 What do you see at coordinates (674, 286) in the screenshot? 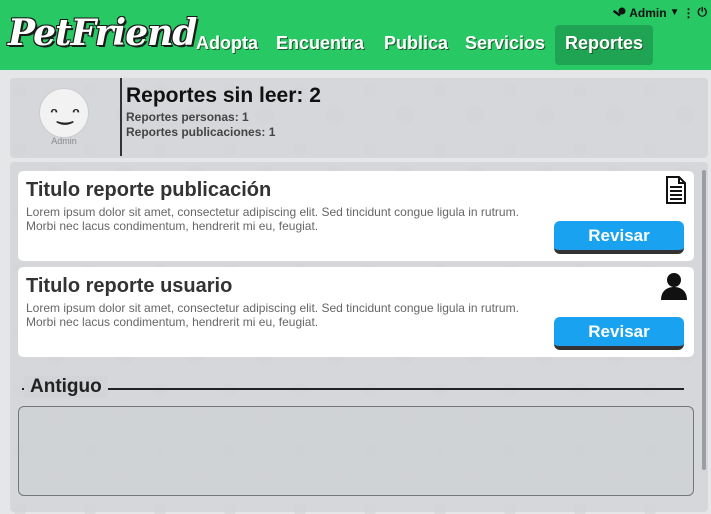
I see `user-icon` at bounding box center [674, 286].